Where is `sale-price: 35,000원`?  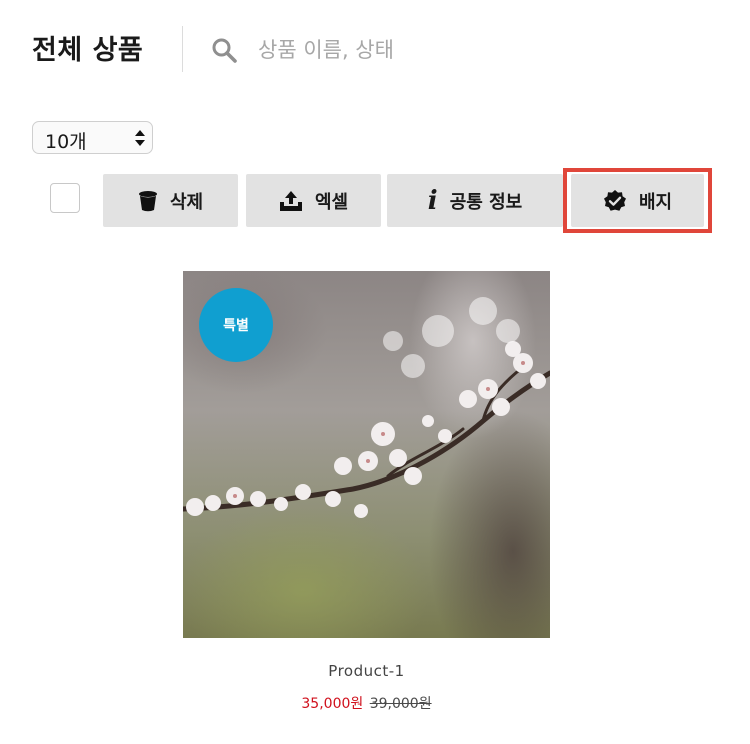 sale-price: 35,000원 is located at coordinates (332, 704).